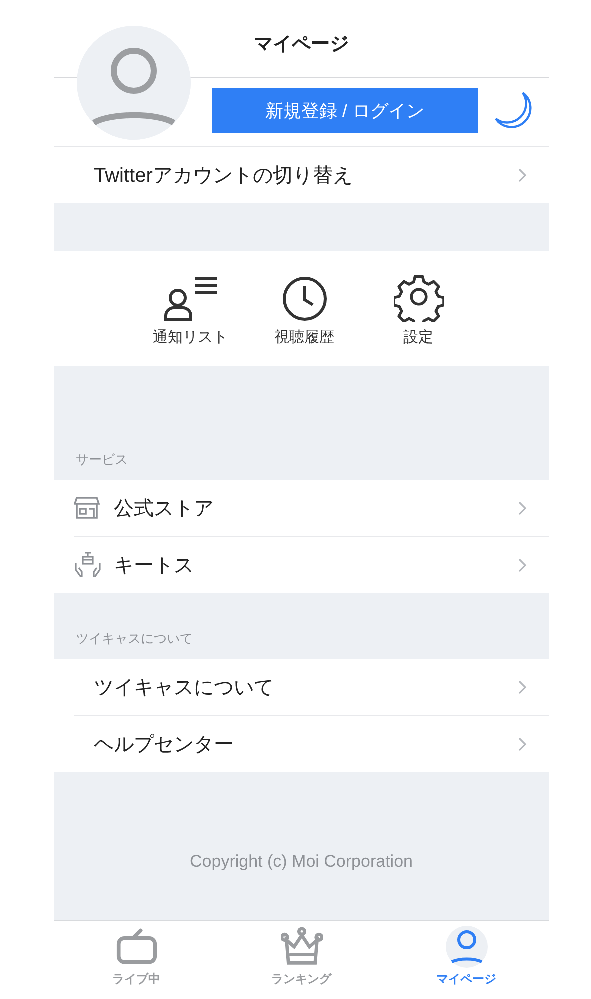  Describe the element at coordinates (301, 861) in the screenshot. I see `copyright-text: Copyright (c) Moi Corporation` at that location.